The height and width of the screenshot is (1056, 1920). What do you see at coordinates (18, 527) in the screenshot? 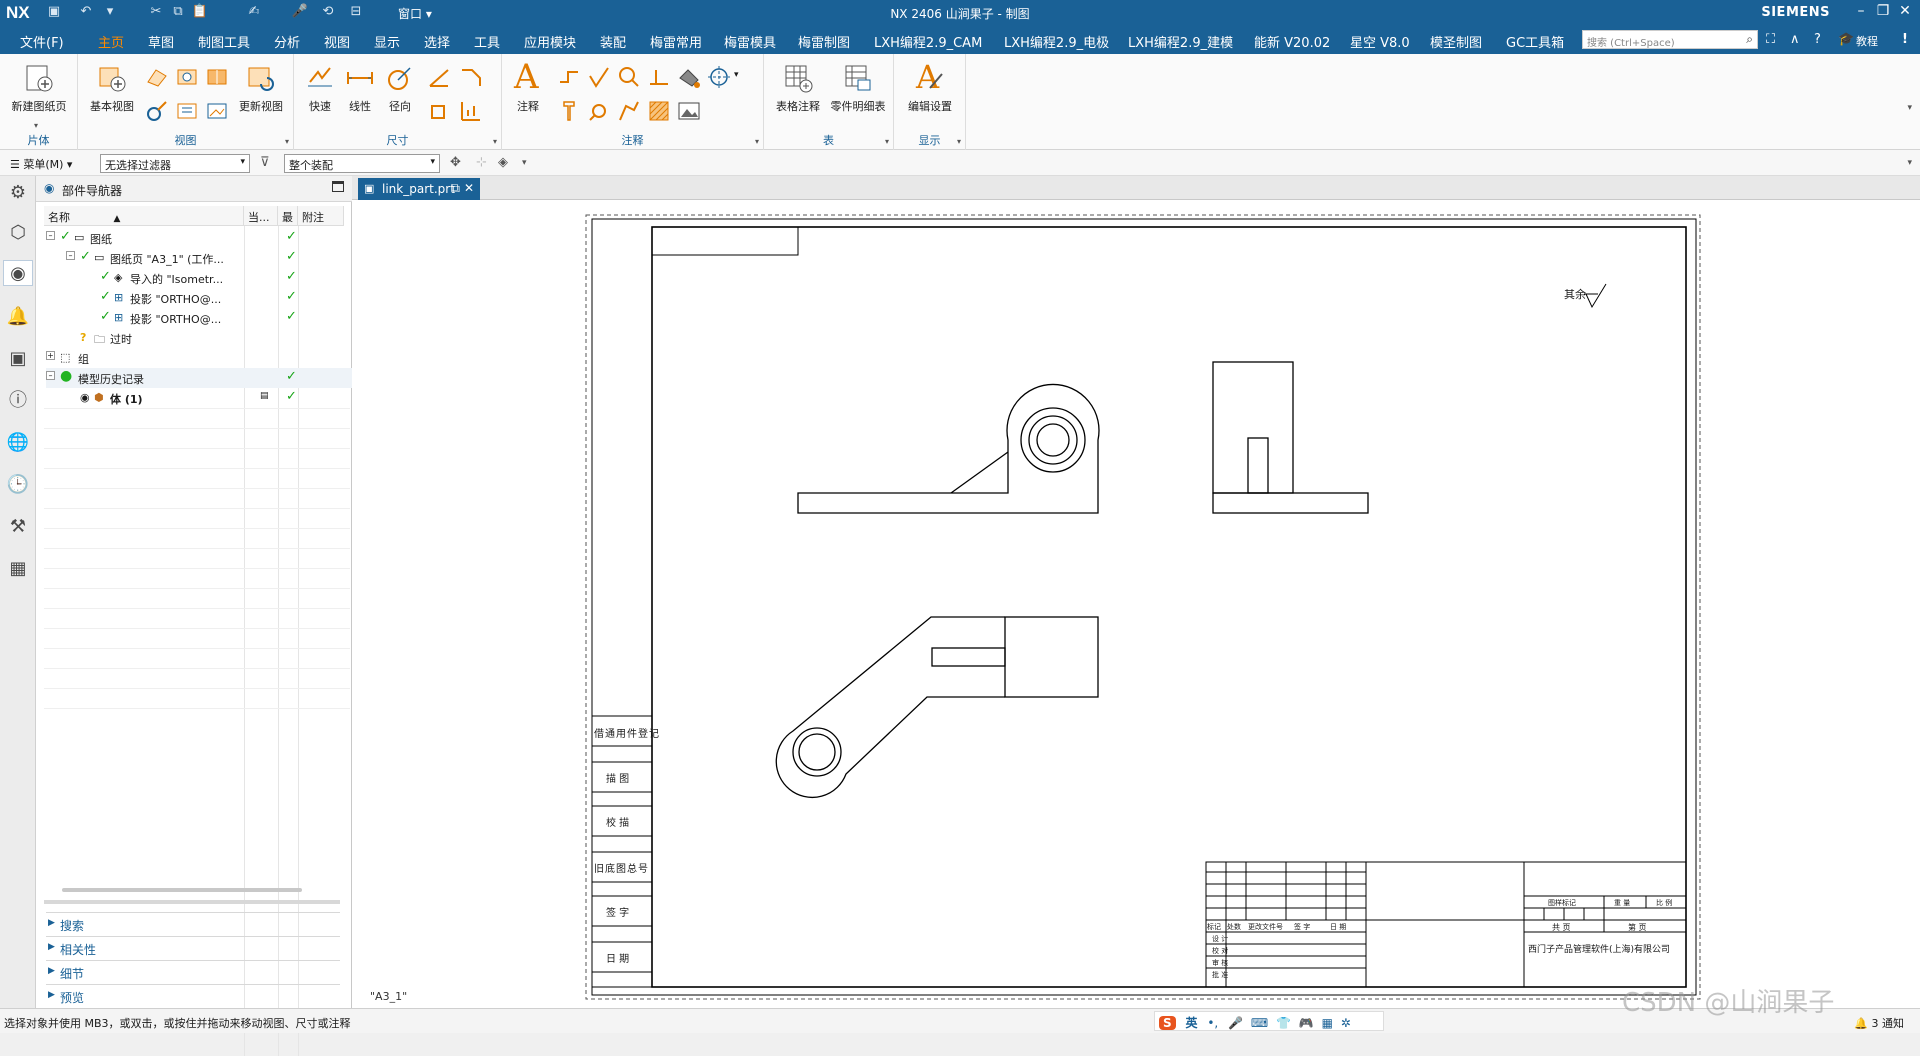
I see `tools-icon: ⚒` at bounding box center [18, 527].